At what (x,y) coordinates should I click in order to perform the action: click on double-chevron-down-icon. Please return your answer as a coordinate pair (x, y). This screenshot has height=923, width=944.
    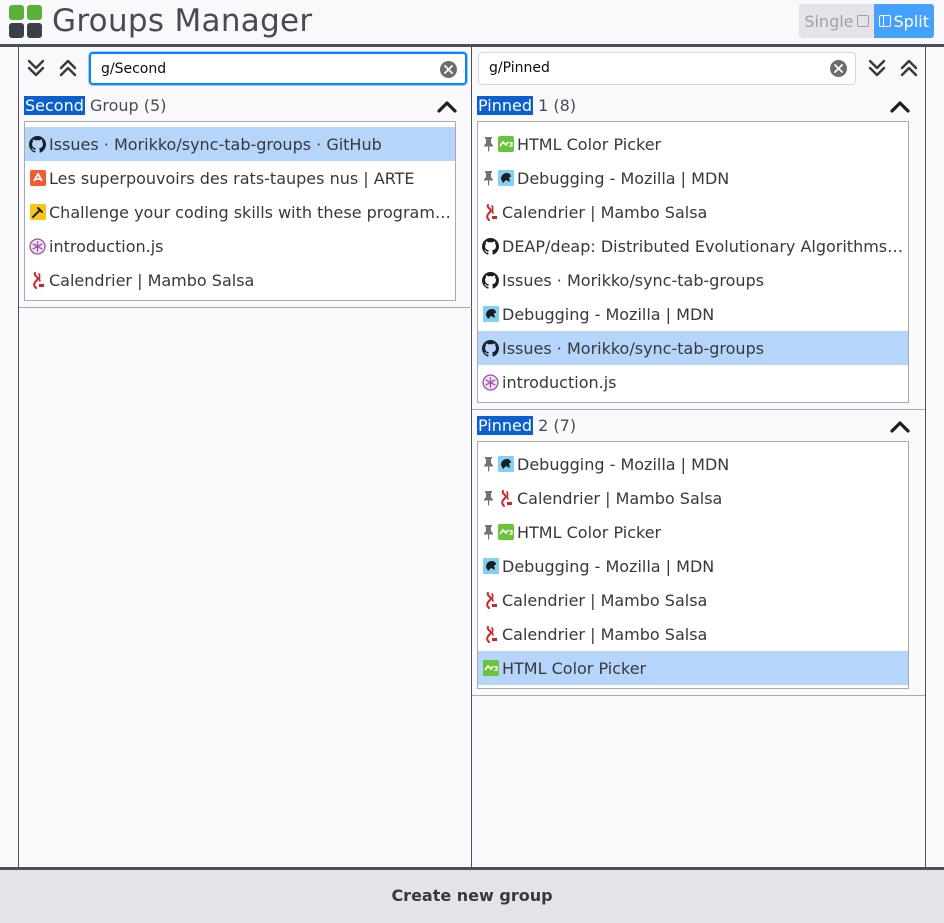
    Looking at the image, I should click on (36, 68).